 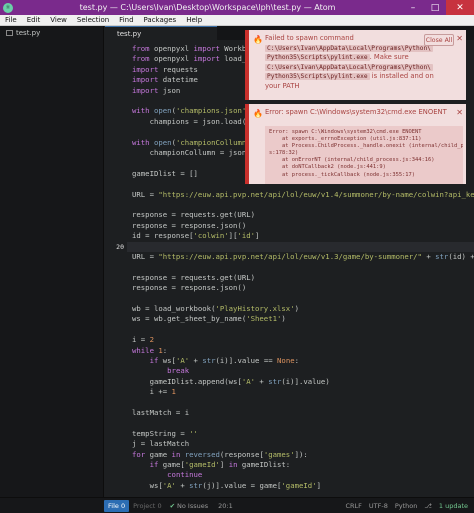 I want to click on status-file-label: File, so click(x=113, y=505).